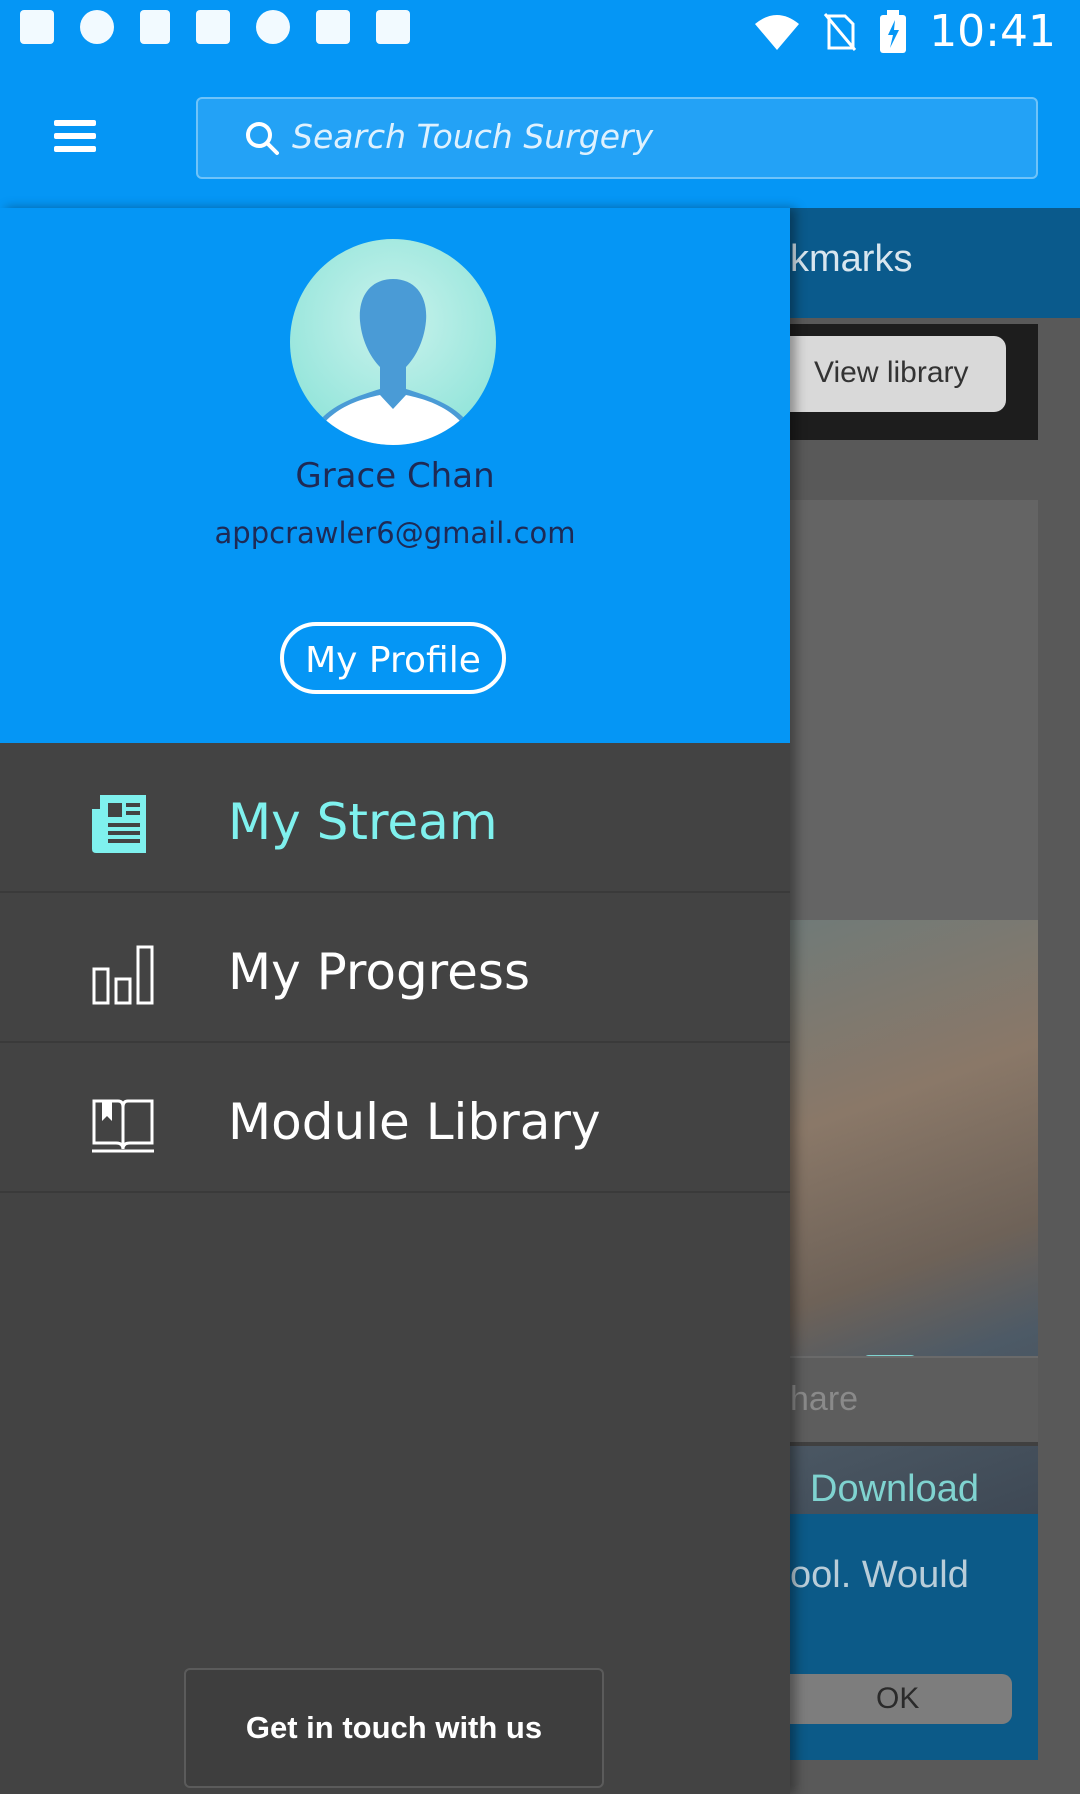 Image resolution: width=1080 pixels, height=1794 pixels. Describe the element at coordinates (935, 263) in the screenshot. I see `tab-bar: kmarks` at that location.